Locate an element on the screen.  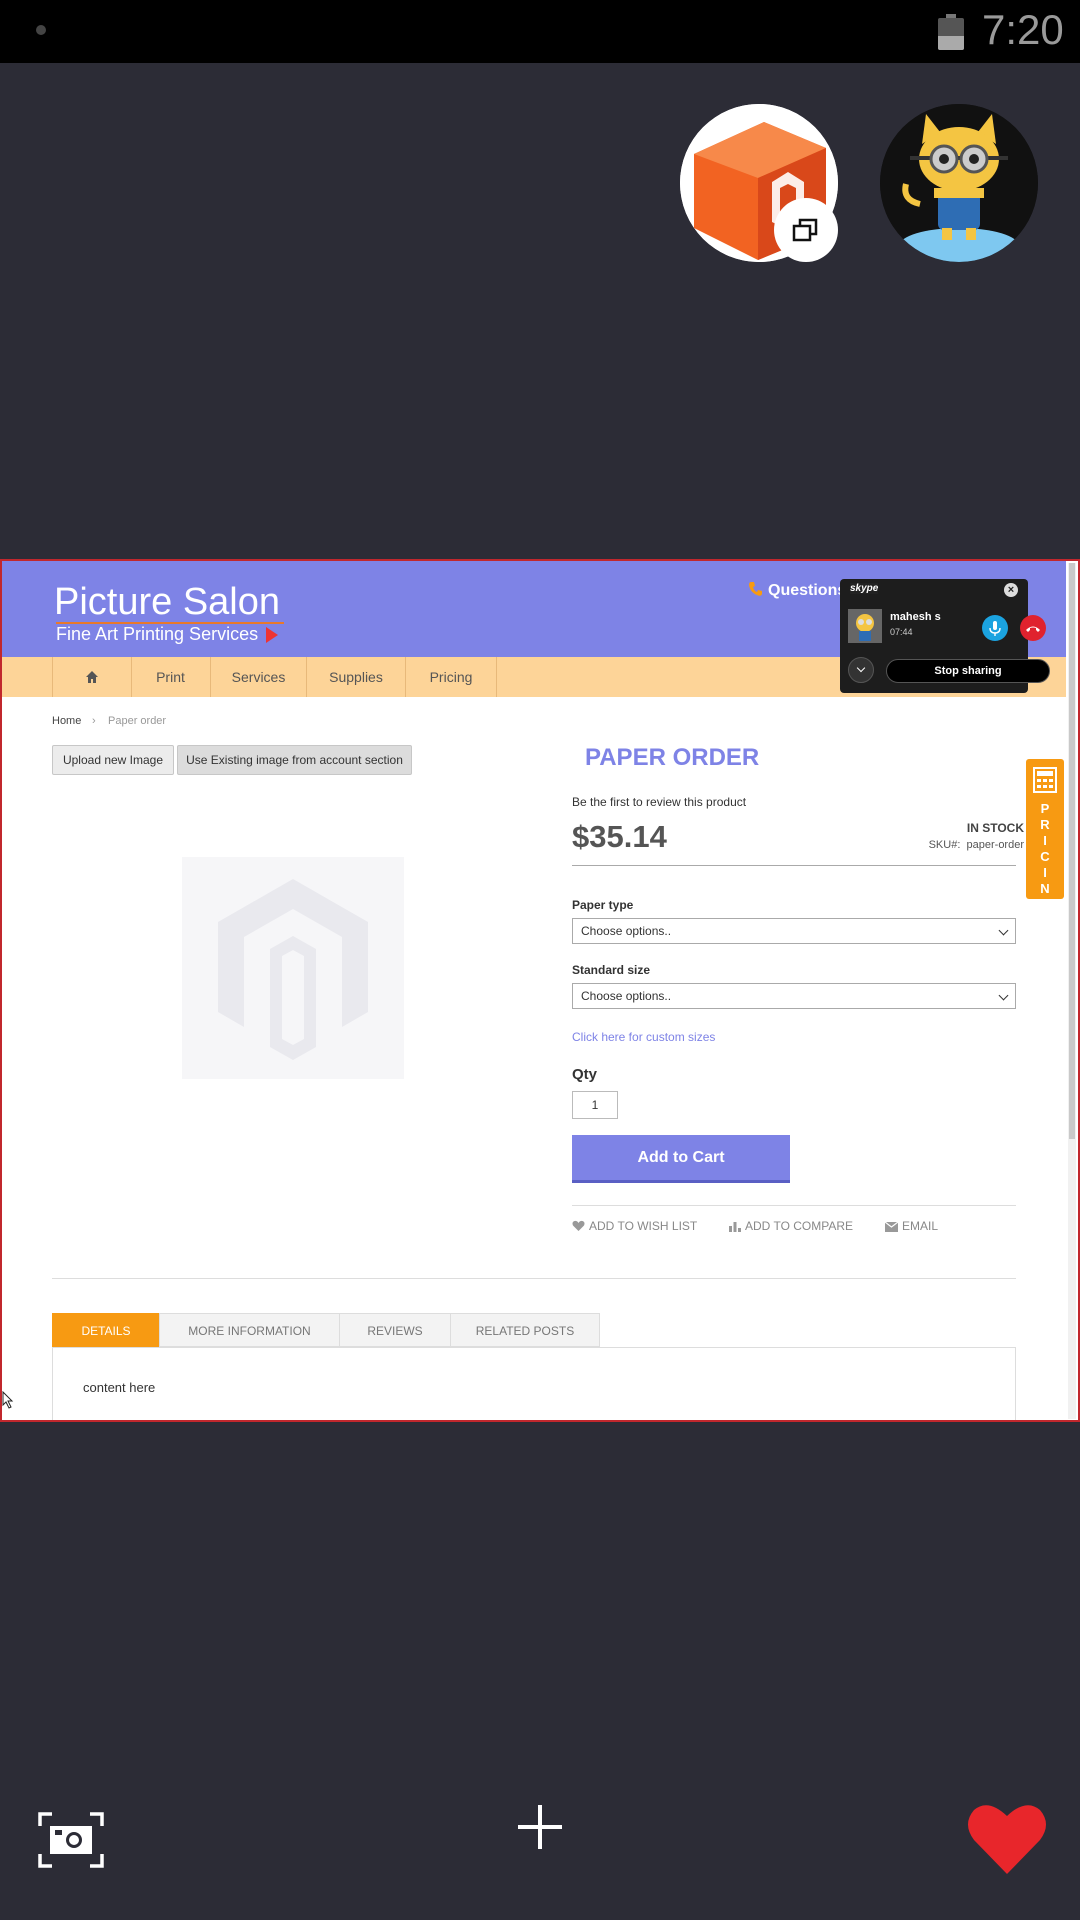
calculator-icon is located at coordinates (1045, 780).